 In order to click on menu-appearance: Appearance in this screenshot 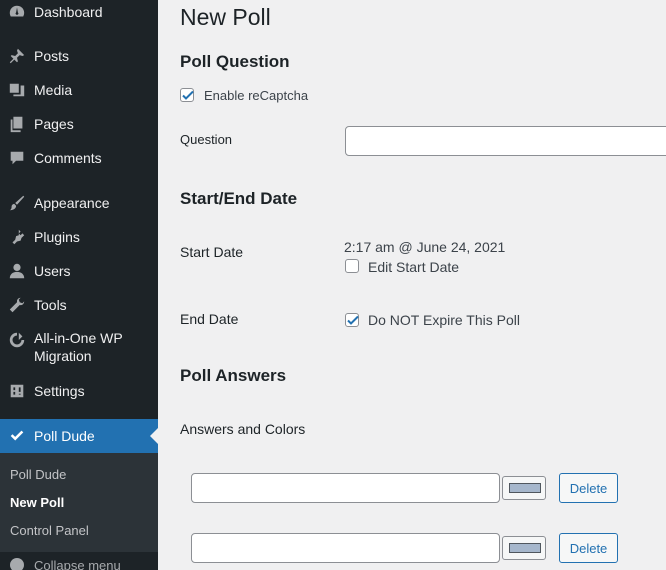, I will do `click(79, 203)`.